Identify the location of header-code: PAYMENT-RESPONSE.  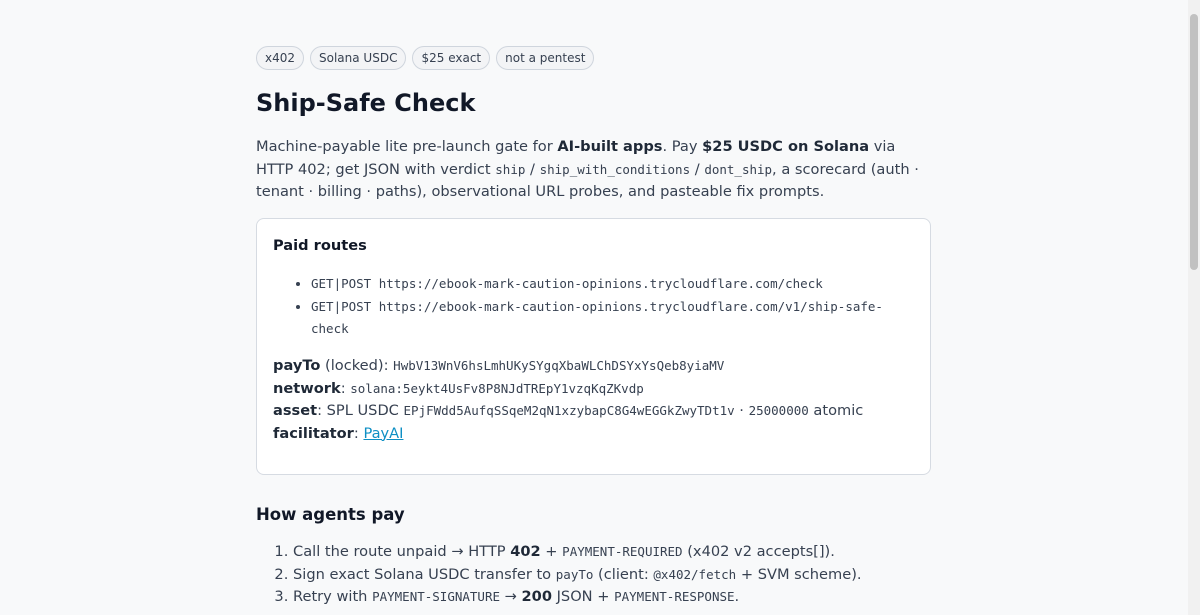
(674, 596).